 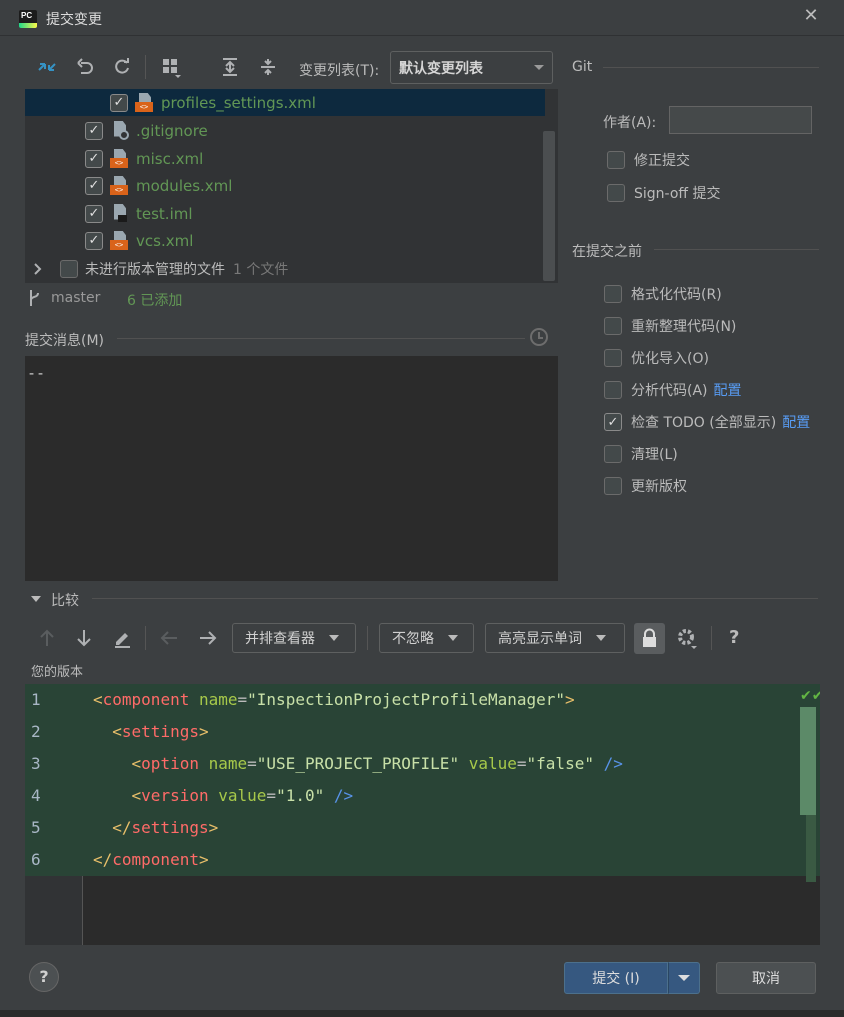 What do you see at coordinates (208, 638) in the screenshot?
I see `next-file-icon` at bounding box center [208, 638].